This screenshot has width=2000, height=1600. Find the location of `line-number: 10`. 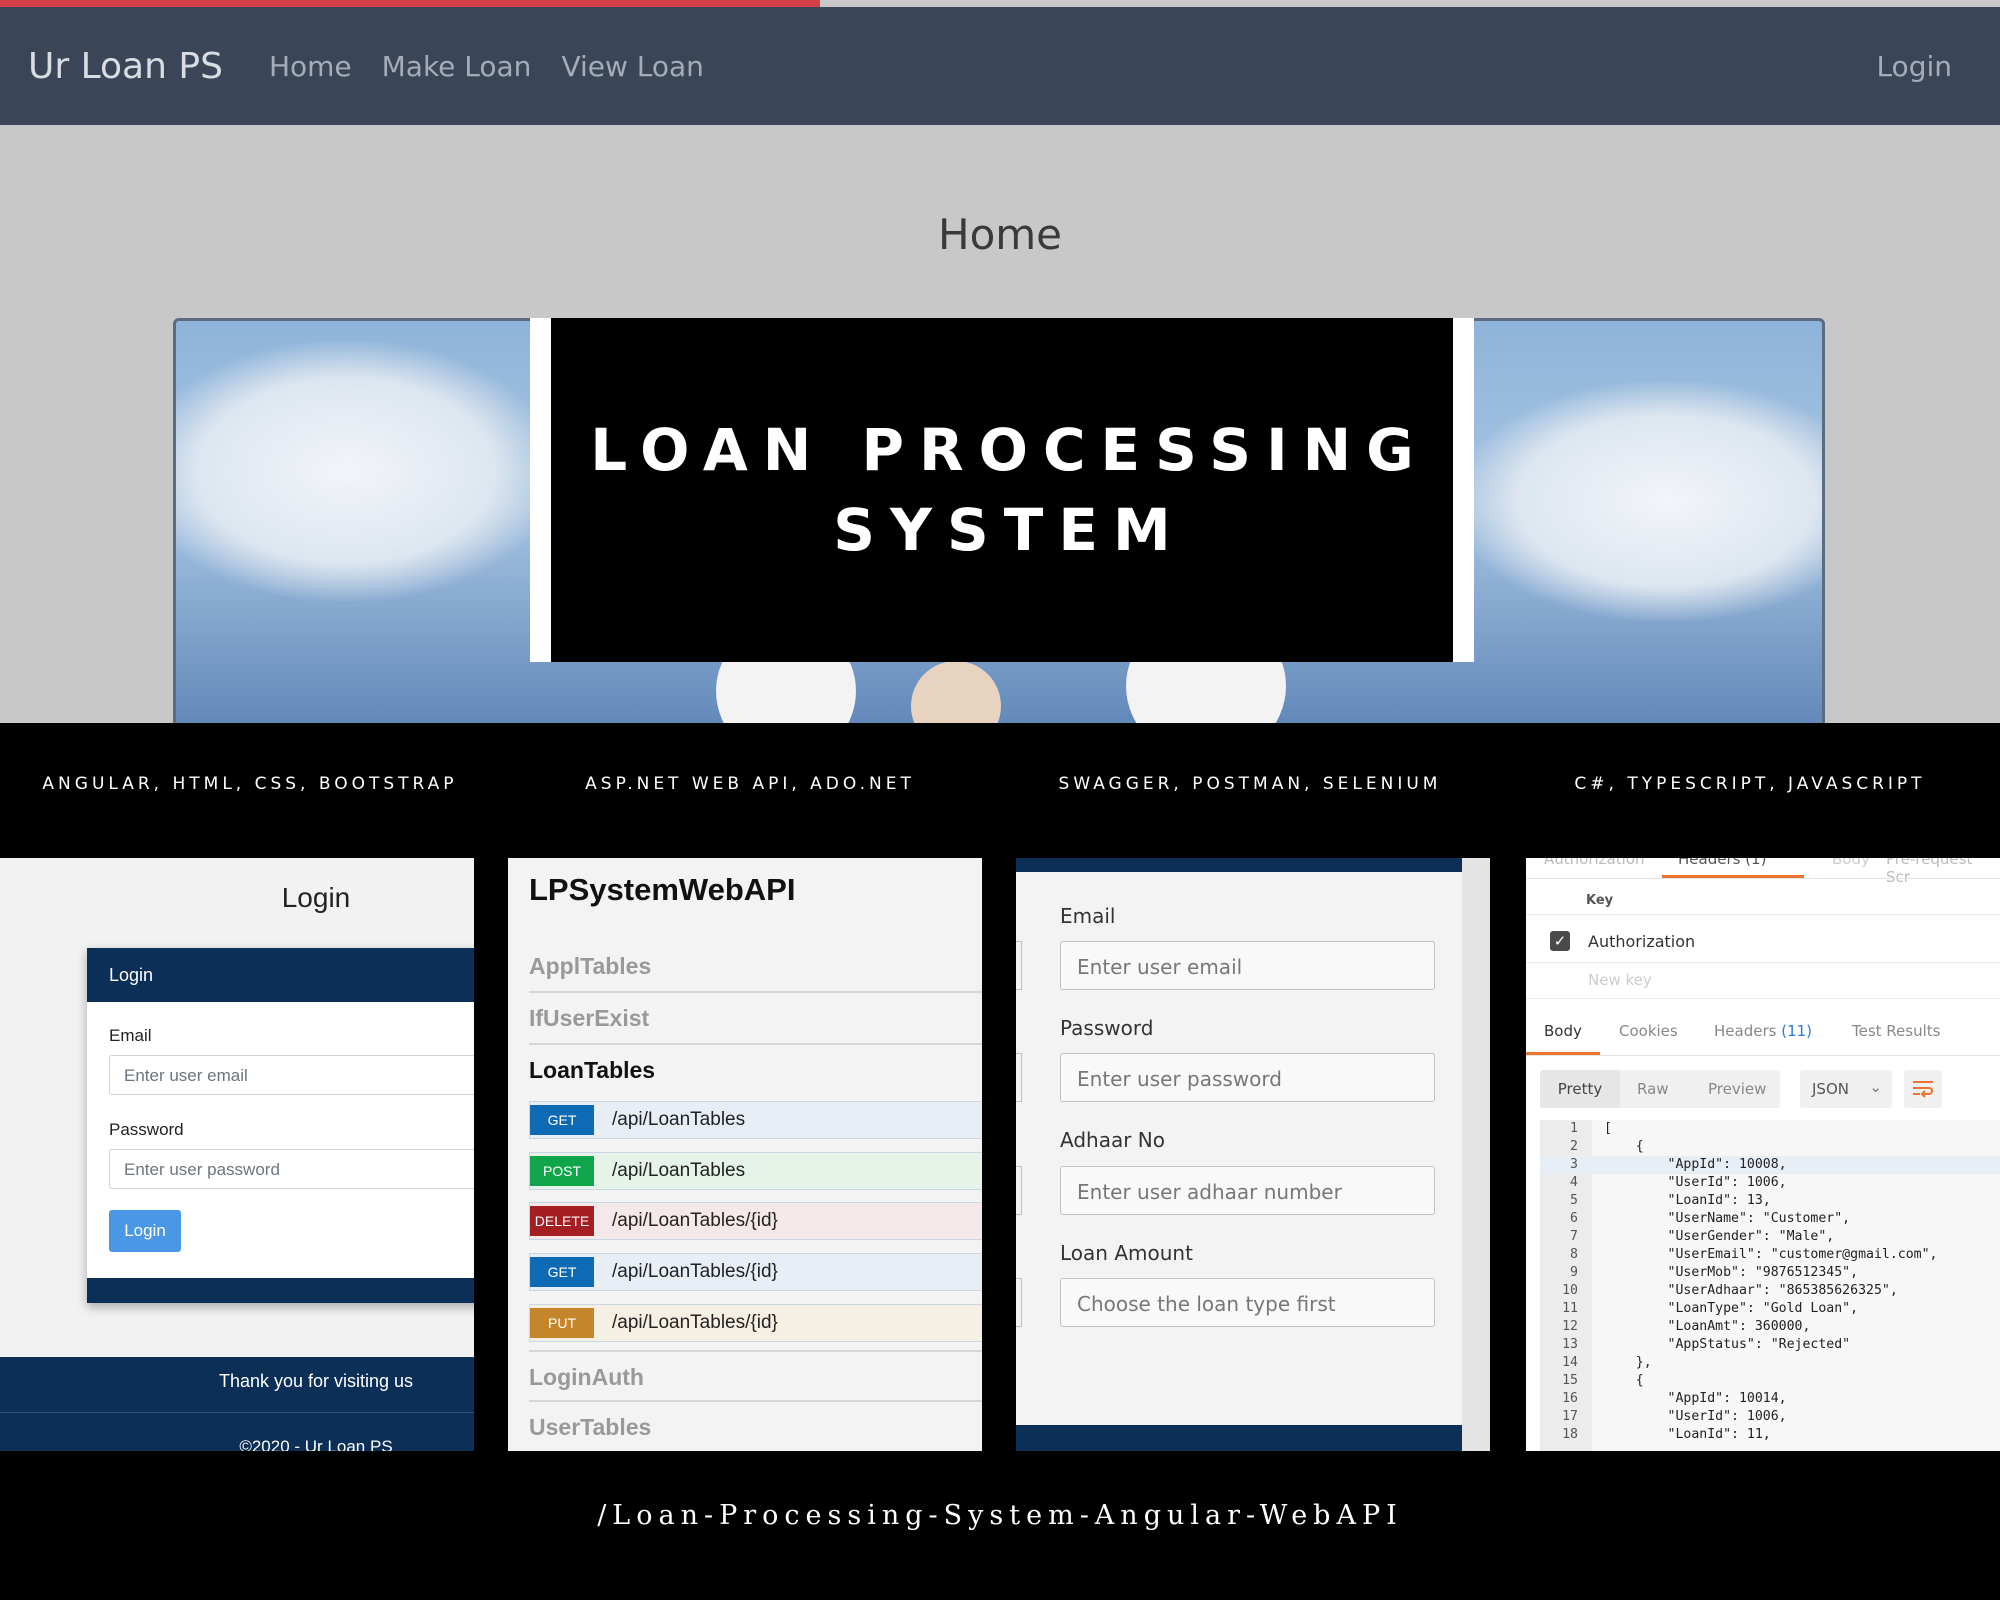

line-number: 10 is located at coordinates (1570, 1290).